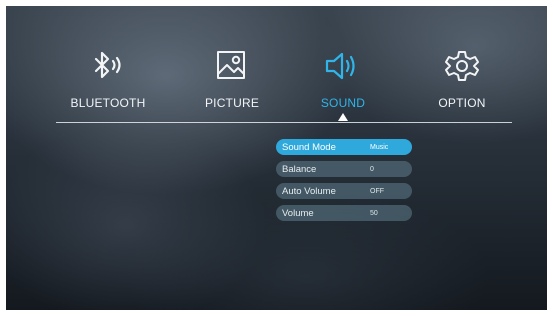 Image resolution: width=554 pixels, height=316 pixels. Describe the element at coordinates (232, 66) in the screenshot. I see `picture-icon` at that location.